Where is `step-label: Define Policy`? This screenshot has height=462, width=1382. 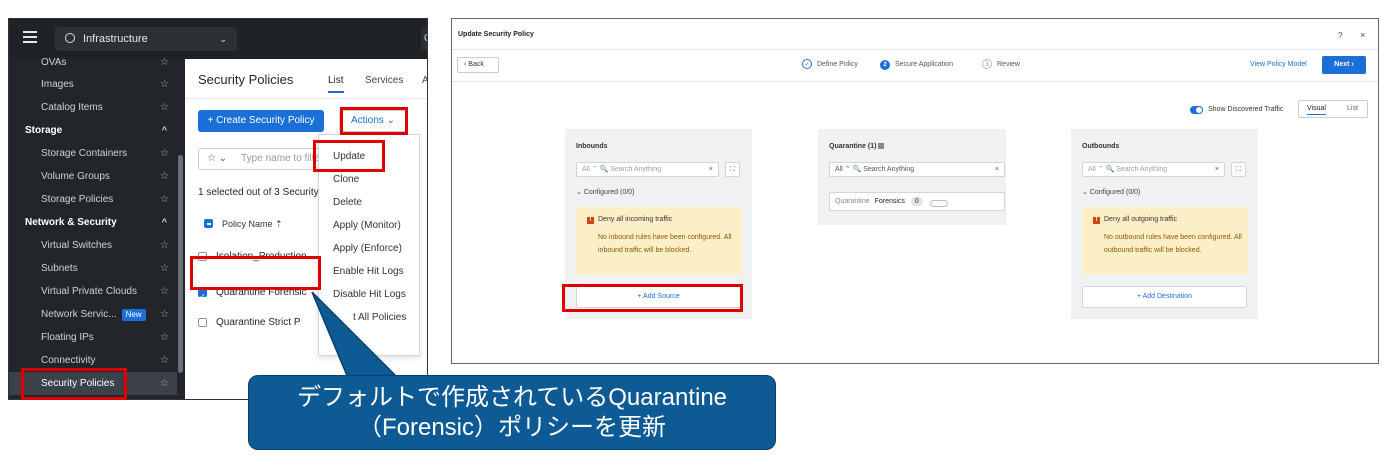
step-label: Define Policy is located at coordinates (837, 64).